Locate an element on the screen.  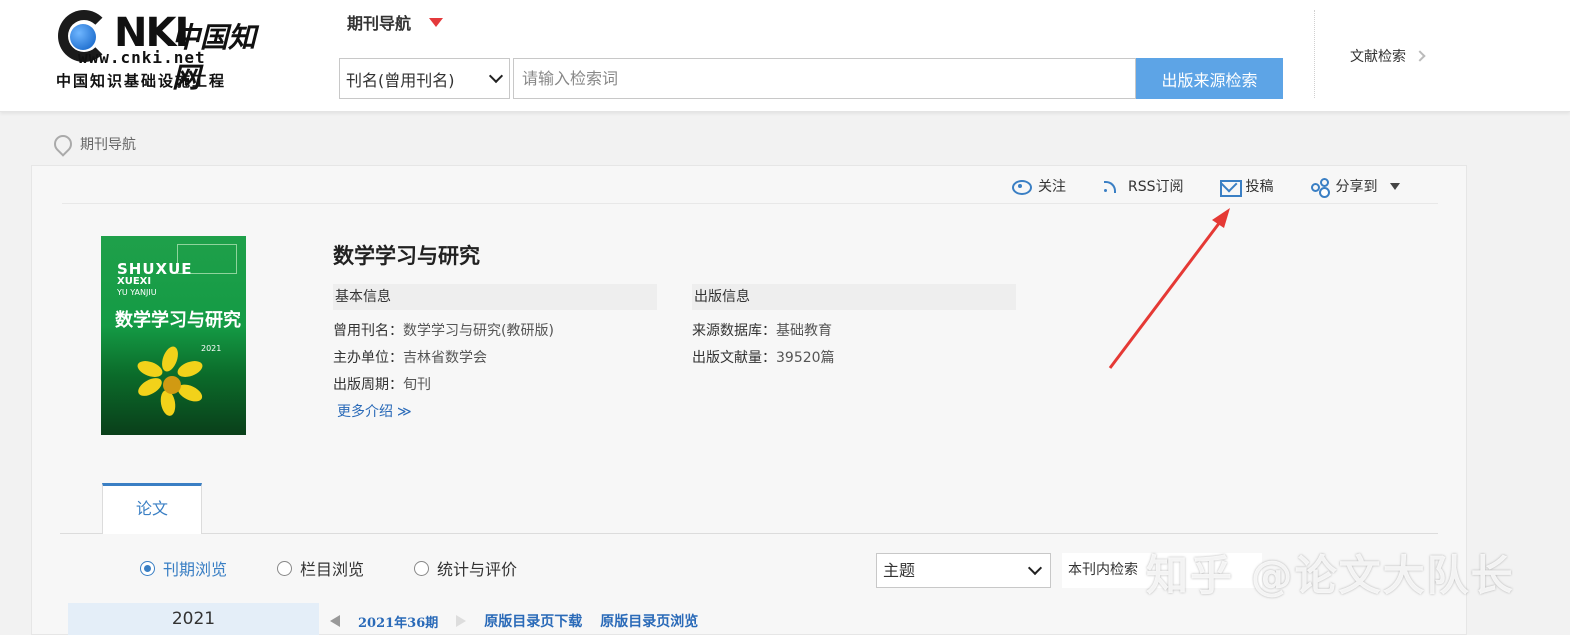
next-issue-icon is located at coordinates (461, 621).